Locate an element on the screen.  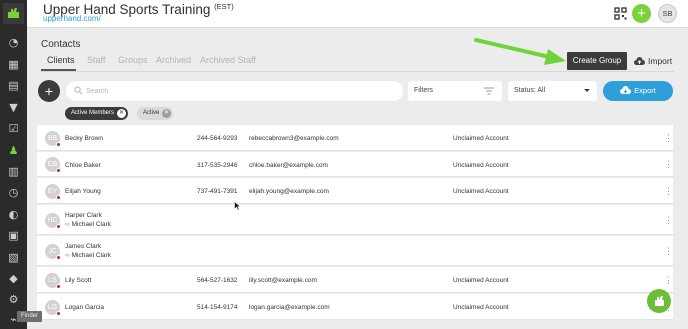
import-button: Import is located at coordinates (653, 61).